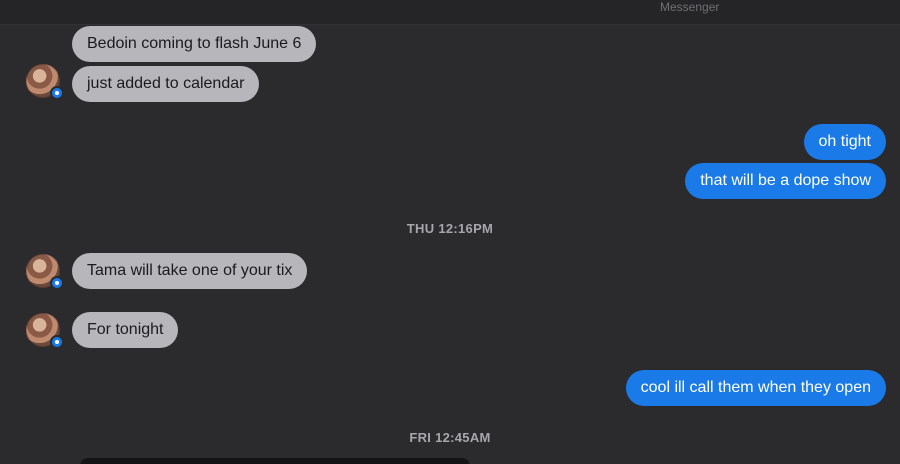 This screenshot has height=464, width=900. What do you see at coordinates (194, 44) in the screenshot?
I see `incoming-message: Bedoin coming to flash June 6` at bounding box center [194, 44].